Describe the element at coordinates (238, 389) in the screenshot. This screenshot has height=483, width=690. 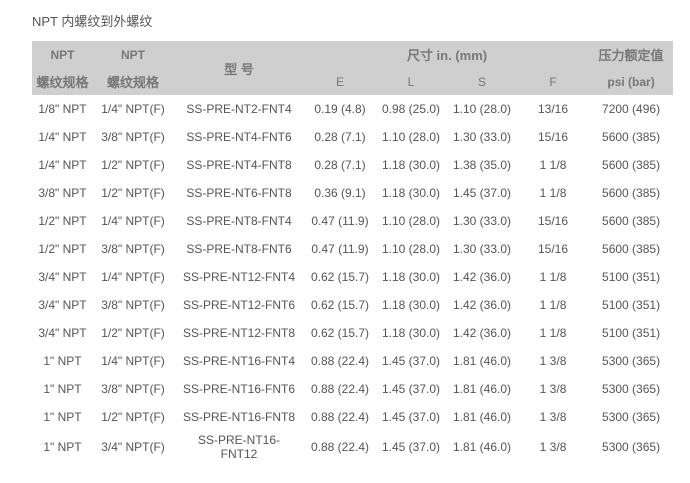
I see `cell-model: SS-PRE-NT16-FNT6` at that location.